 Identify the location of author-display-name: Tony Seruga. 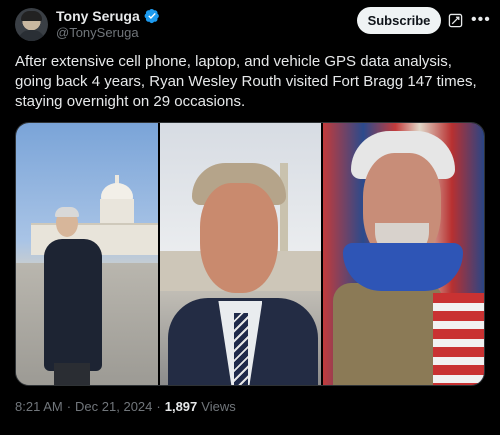
(98, 16).